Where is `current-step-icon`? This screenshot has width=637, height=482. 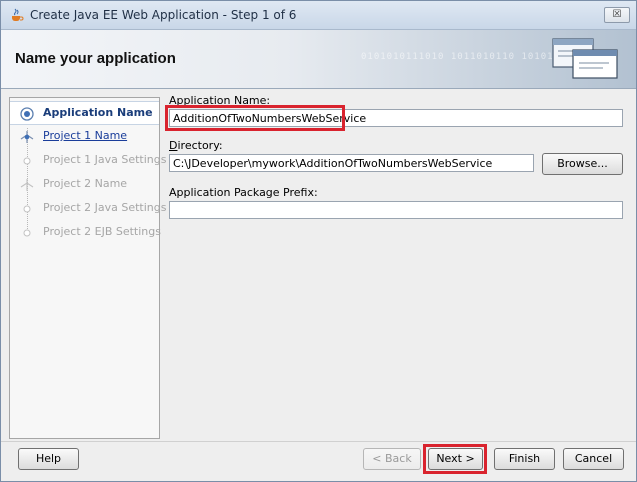
current-step-icon is located at coordinates (27, 114).